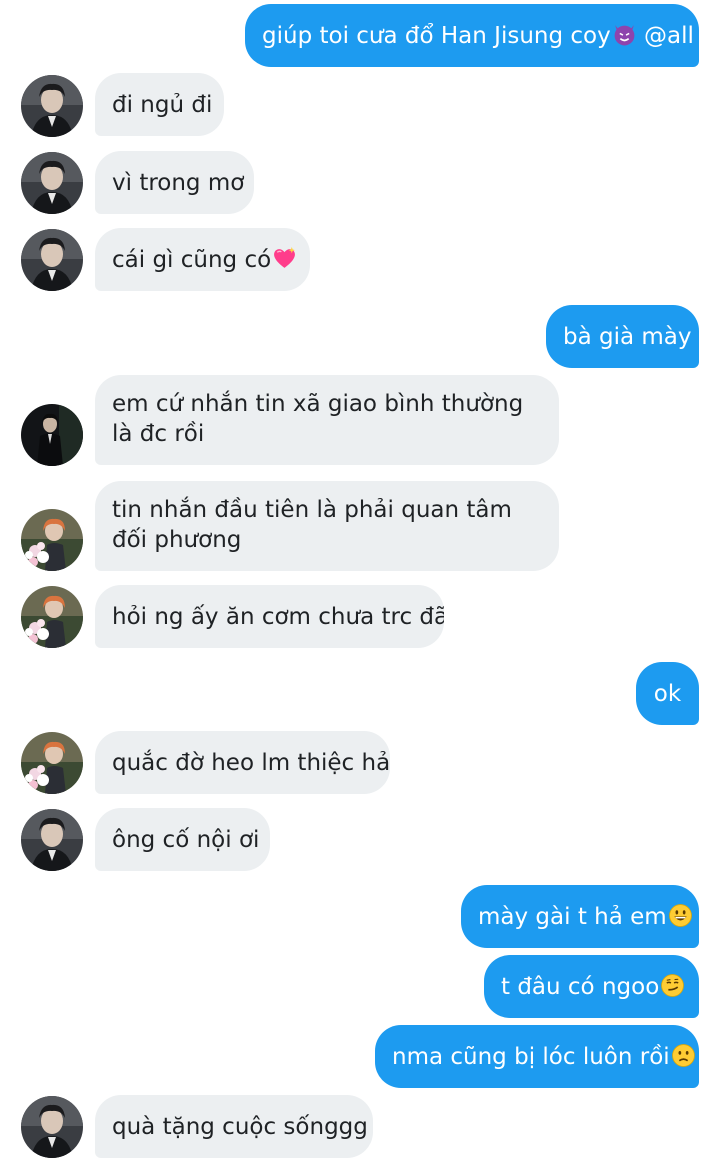 This screenshot has height=1170, width=720. I want to click on sent-message-bubble: ok, so click(667, 693).